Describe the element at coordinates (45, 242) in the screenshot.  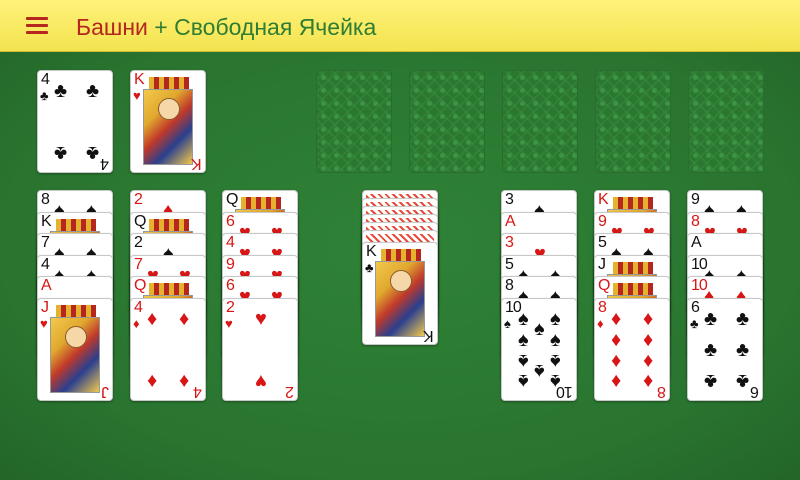
I see `card-rank: 7` at that location.